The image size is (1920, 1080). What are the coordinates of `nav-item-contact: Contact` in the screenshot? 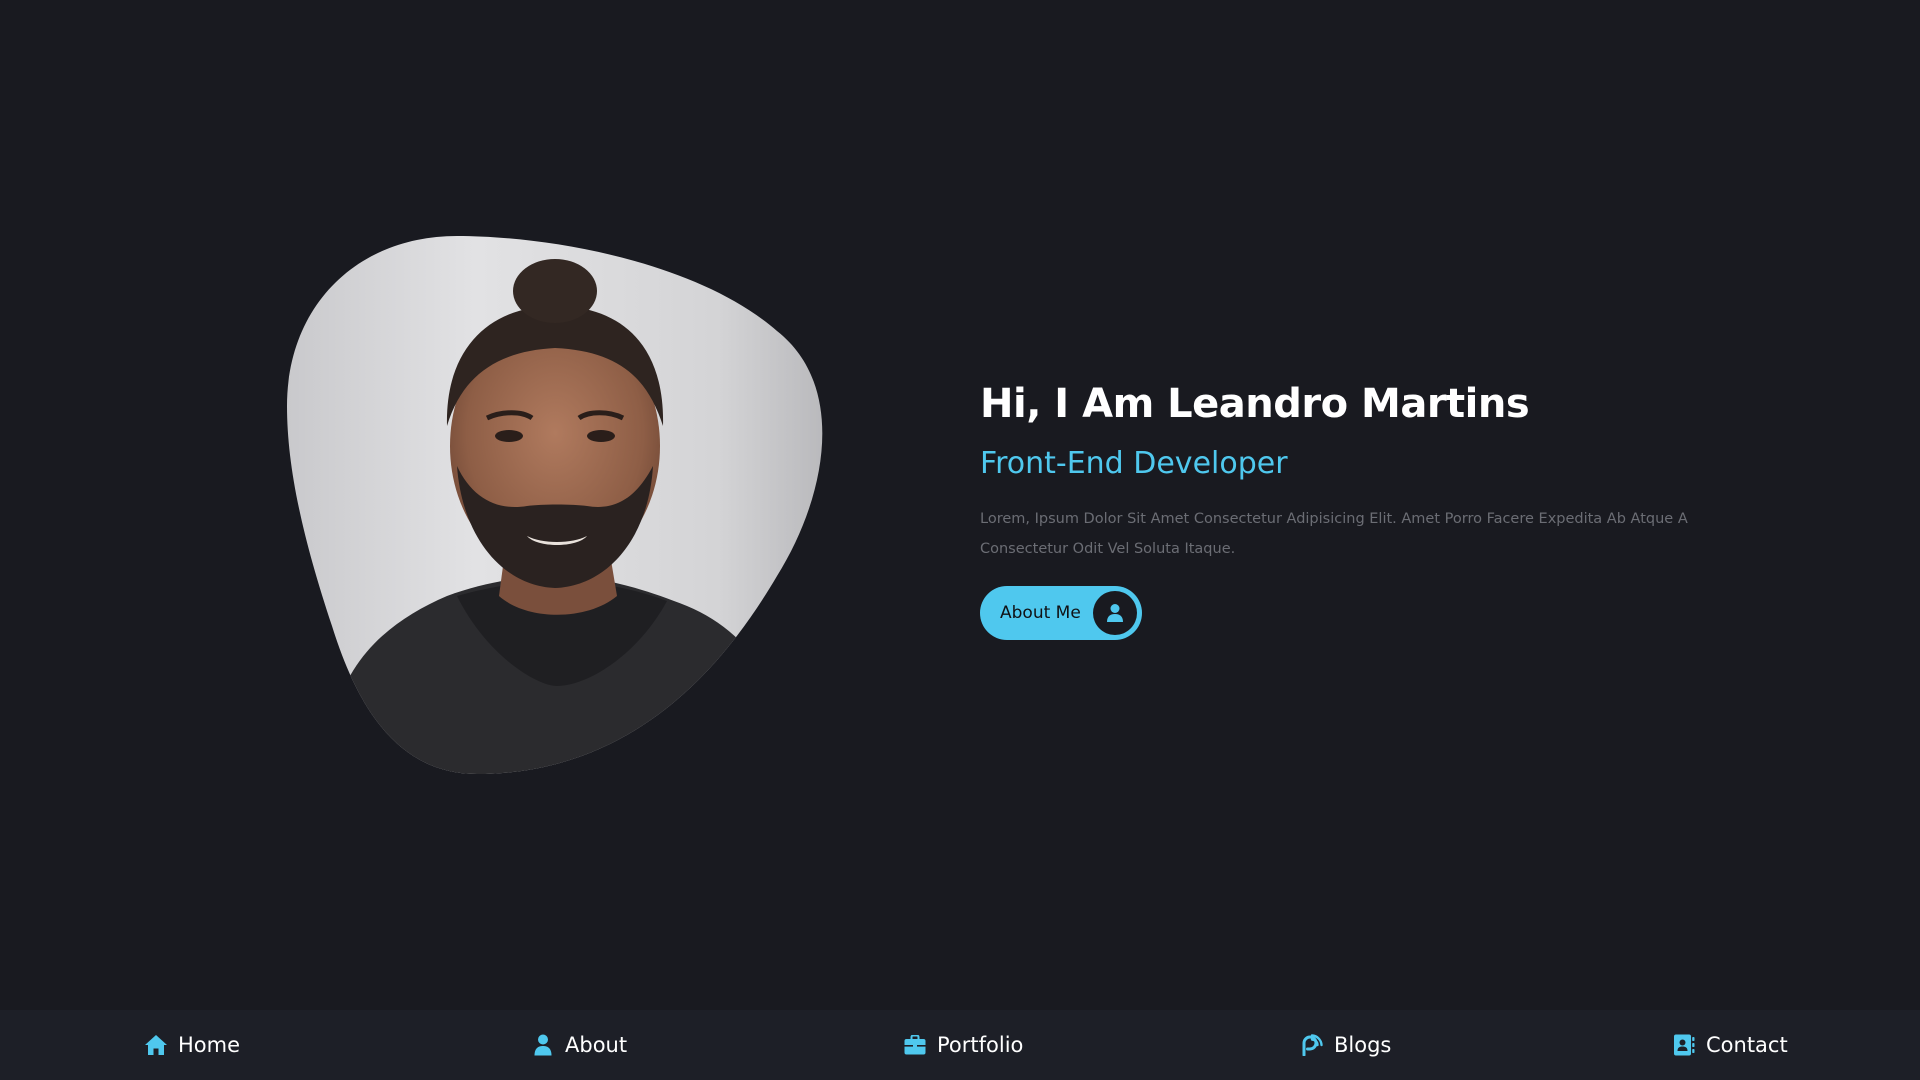 It's located at (1730, 1045).